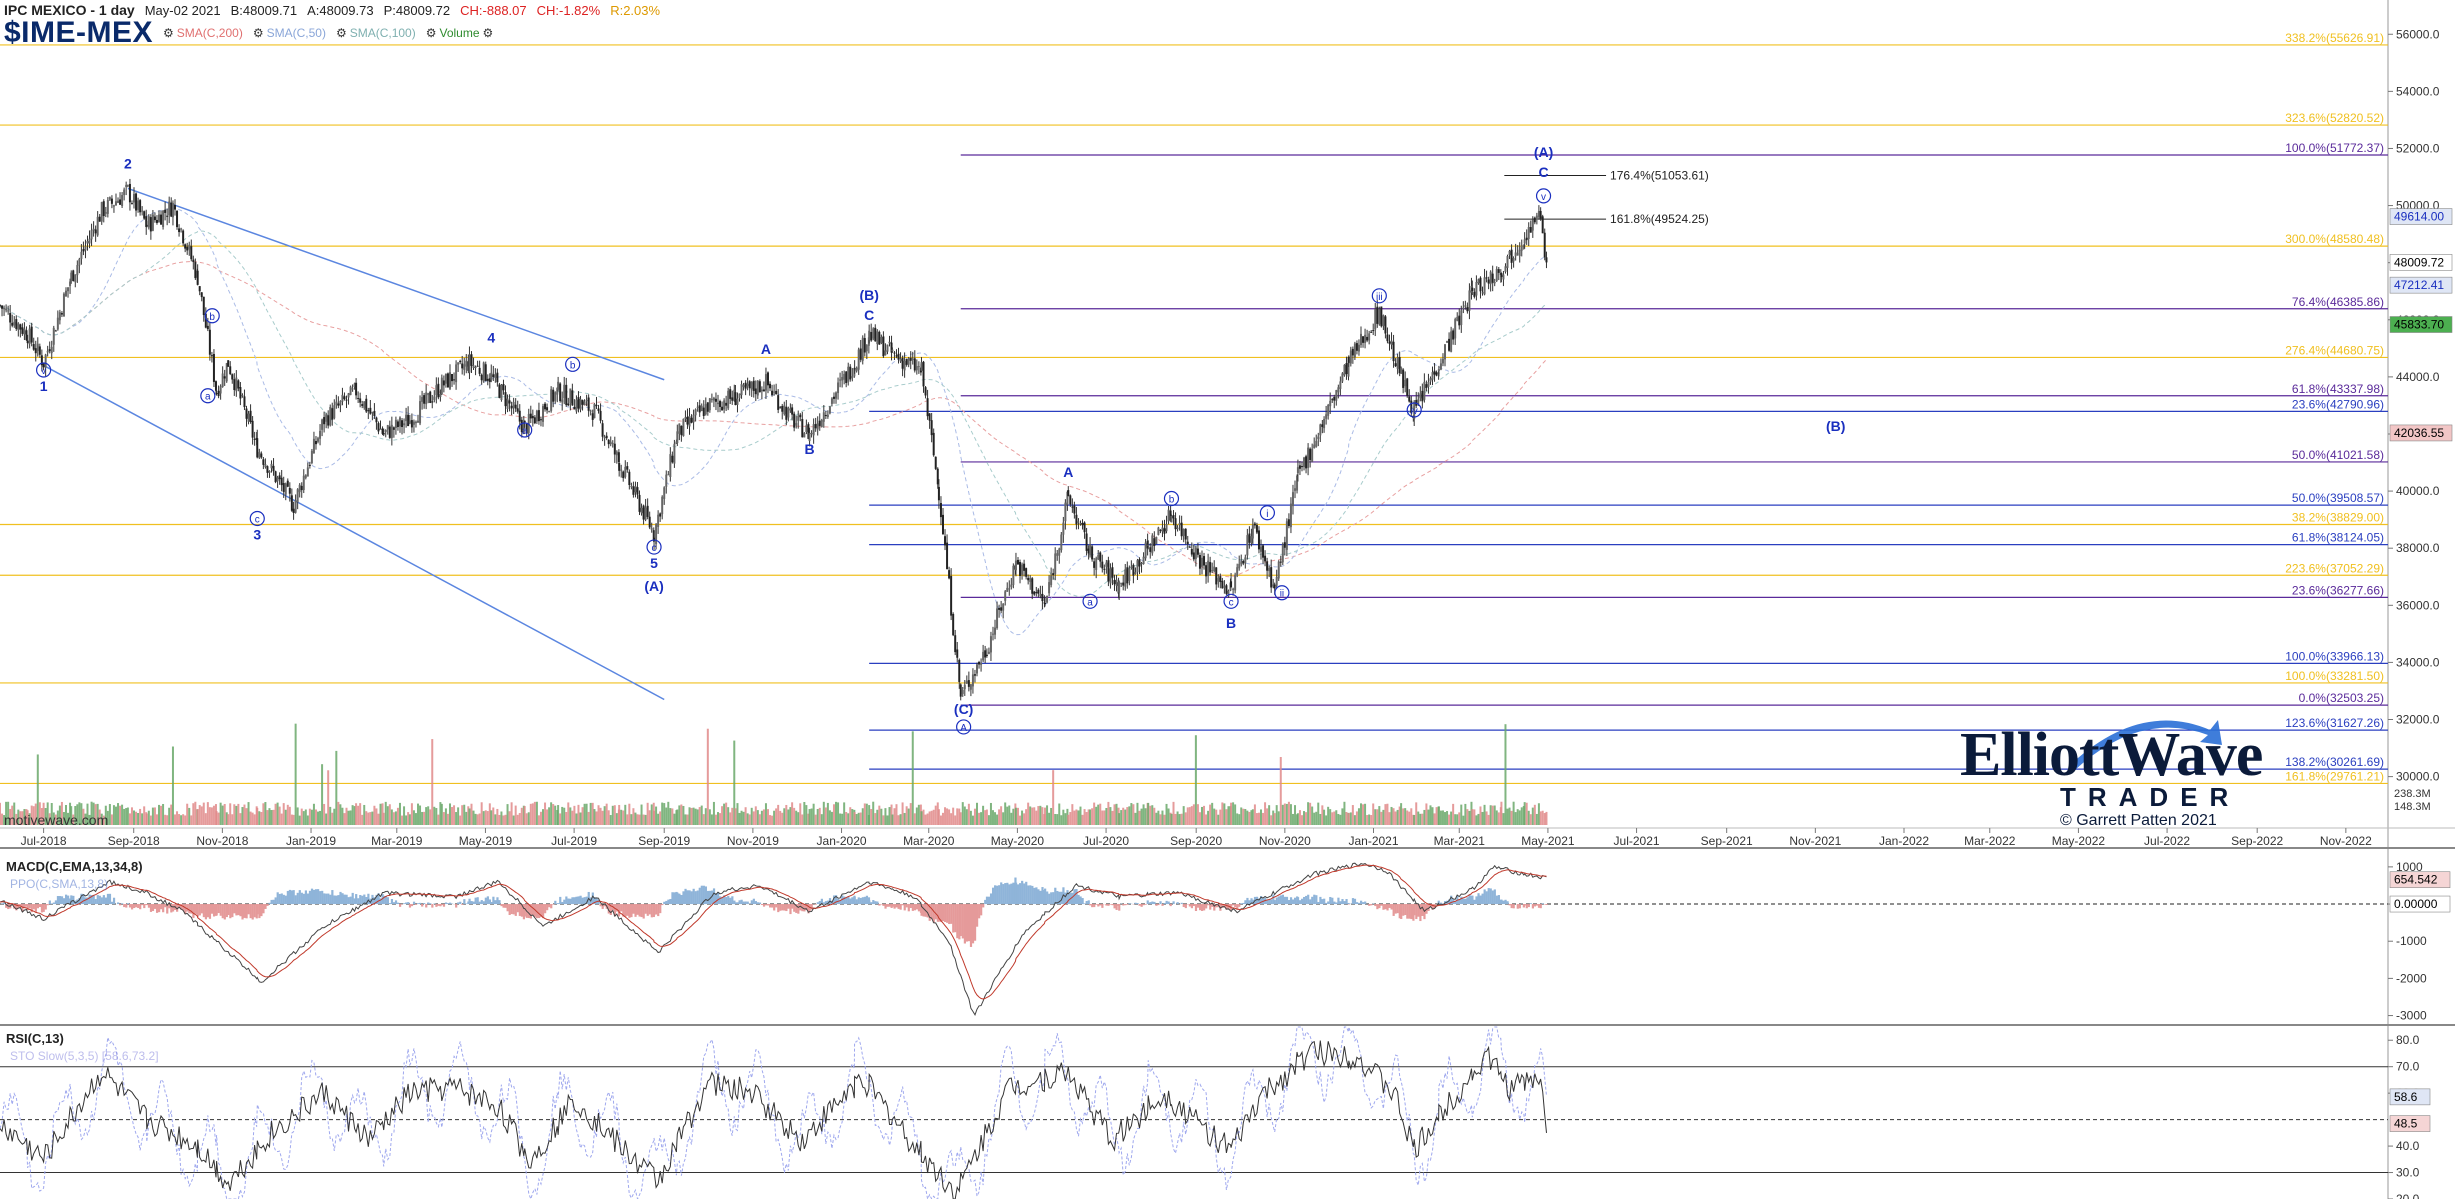 This screenshot has height=1204, width=2455. Describe the element at coordinates (963, 709) in the screenshot. I see `wave-label: (C)` at that location.